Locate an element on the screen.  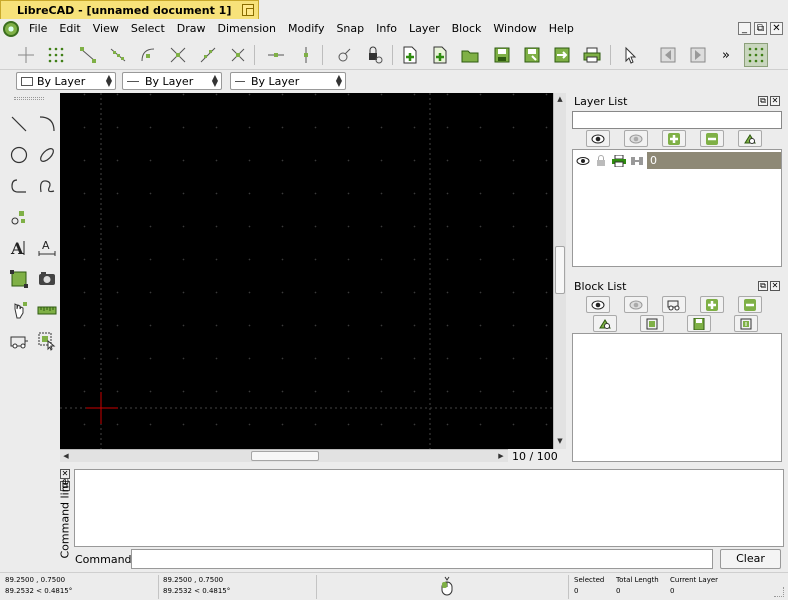
toolbar-overflow-icon: » is located at coordinates (726, 55).